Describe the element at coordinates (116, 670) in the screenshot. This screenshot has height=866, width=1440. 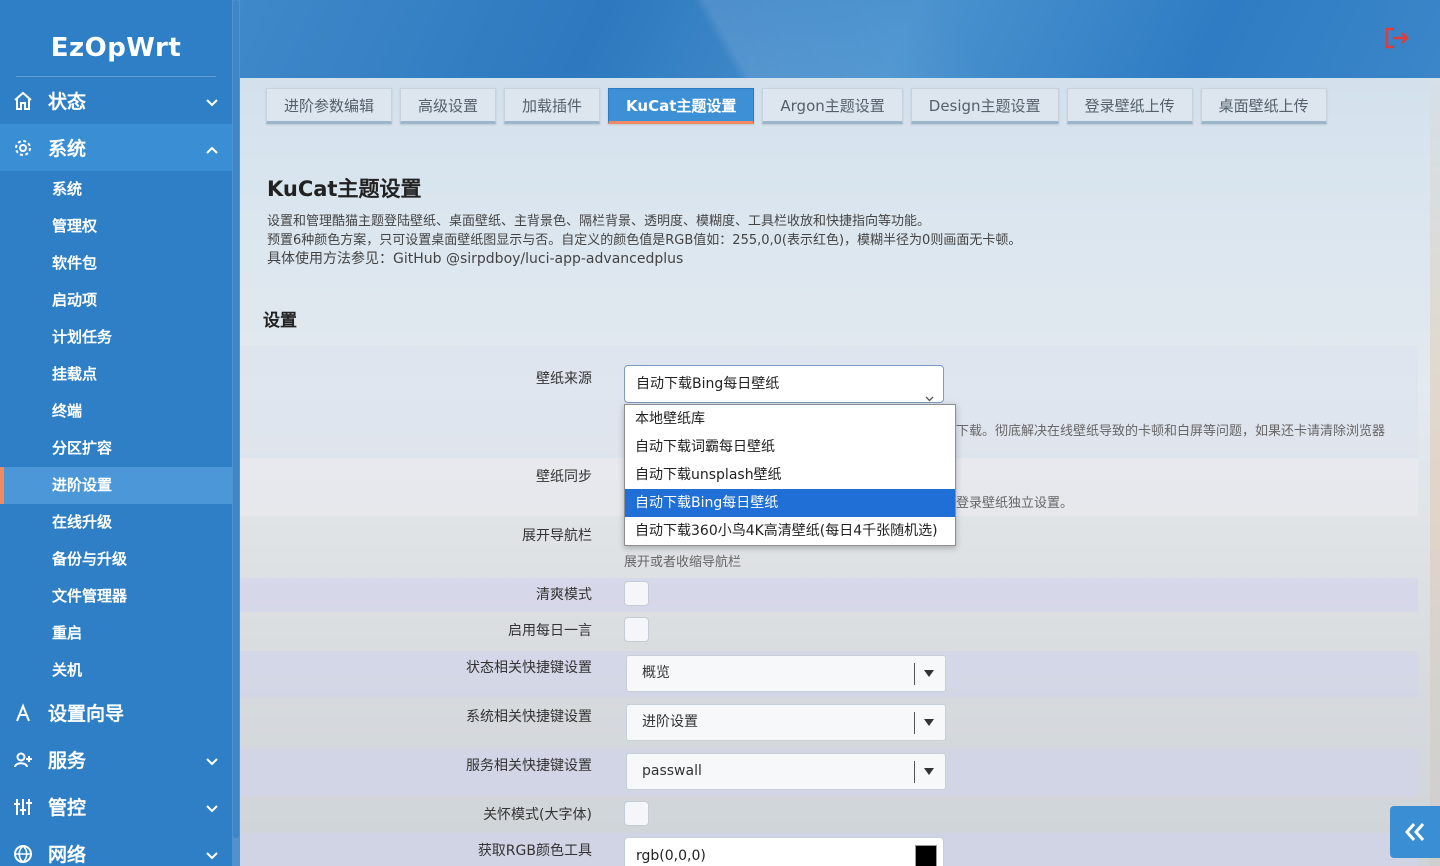
I see `sidebar-item-shutdown: 关机` at that location.